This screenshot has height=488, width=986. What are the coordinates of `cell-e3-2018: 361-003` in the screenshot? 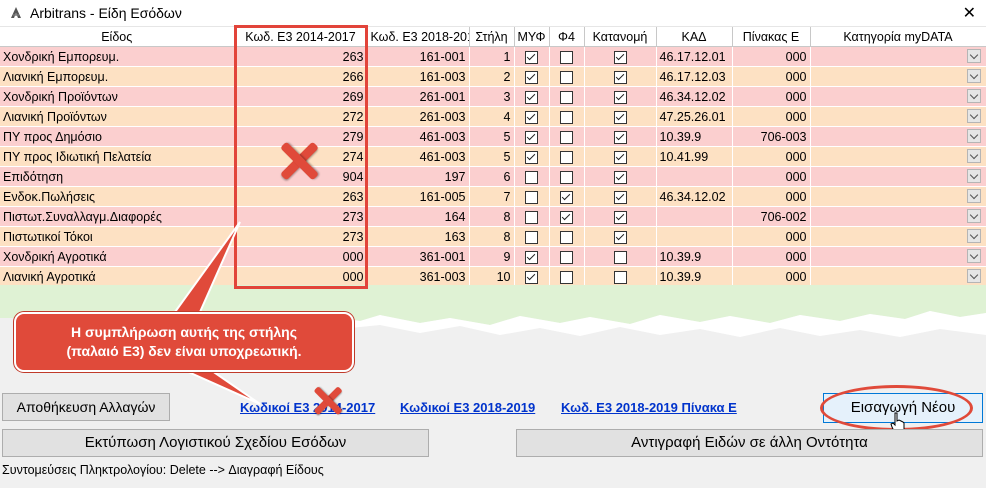 It's located at (418, 276).